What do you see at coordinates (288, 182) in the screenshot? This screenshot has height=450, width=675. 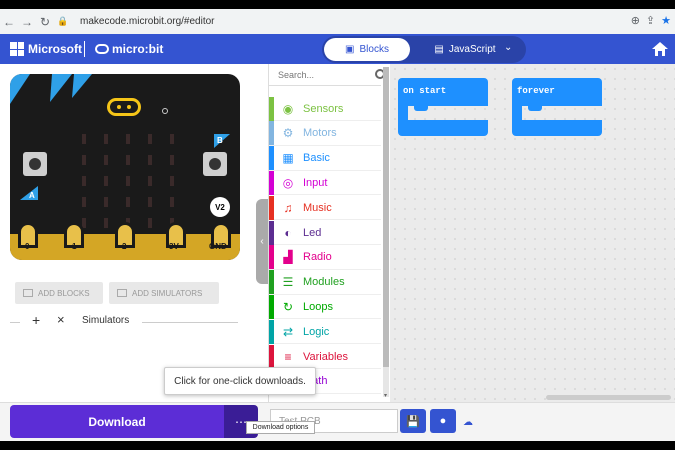 I see `target-icon: ◎` at bounding box center [288, 182].